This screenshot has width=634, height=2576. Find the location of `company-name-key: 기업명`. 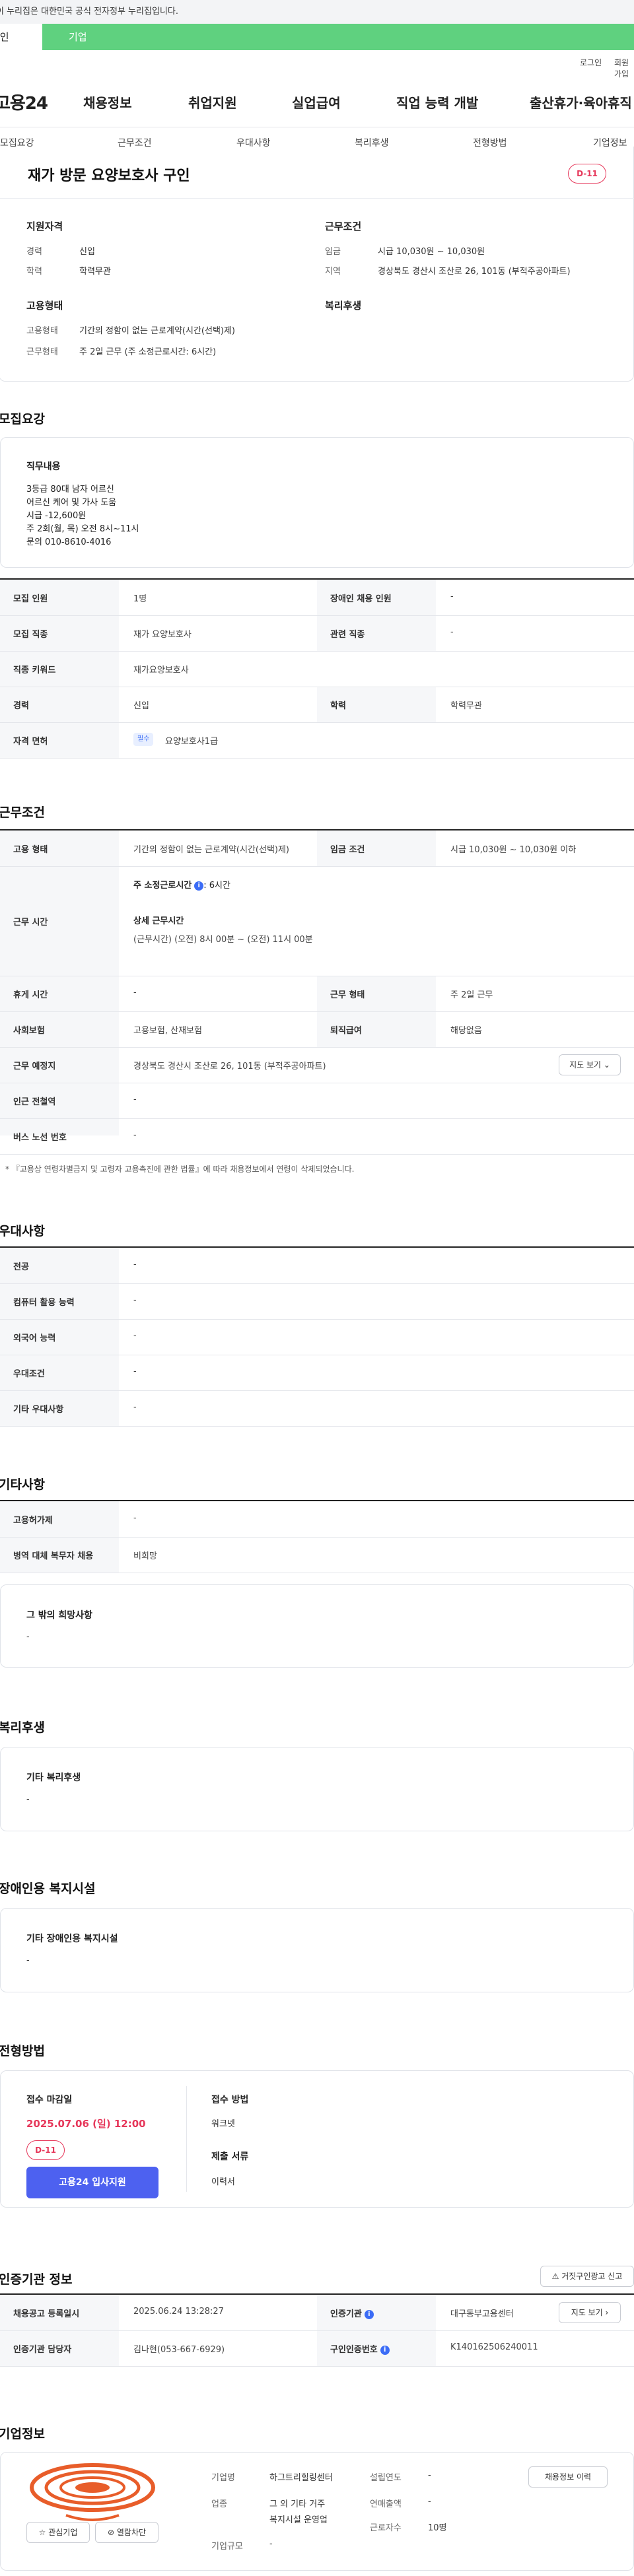

company-name-key: 기업명 is located at coordinates (223, 2478).